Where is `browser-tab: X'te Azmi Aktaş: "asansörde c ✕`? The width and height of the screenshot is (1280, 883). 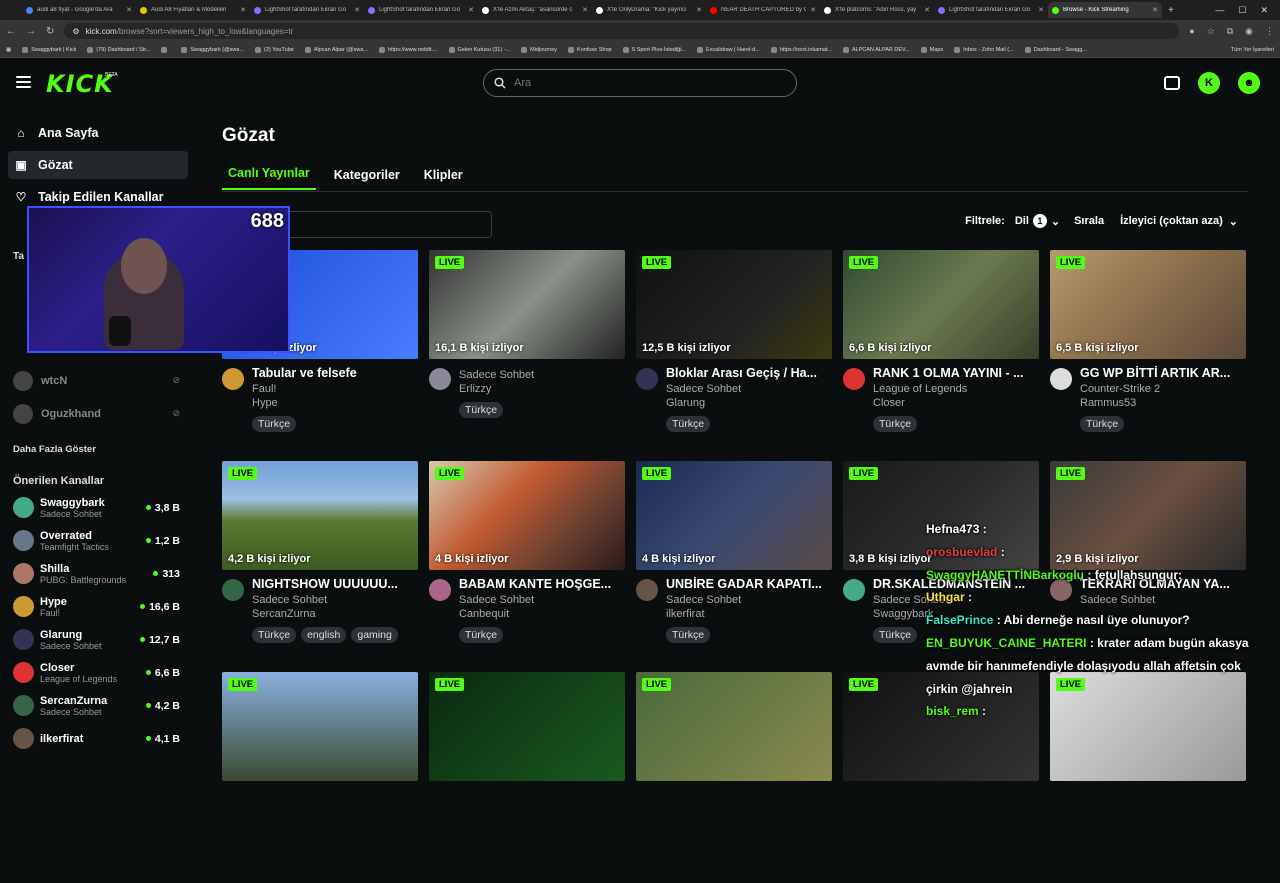 browser-tab: X'te Azmi Aktaş: "asansörde c ✕ is located at coordinates (535, 10).